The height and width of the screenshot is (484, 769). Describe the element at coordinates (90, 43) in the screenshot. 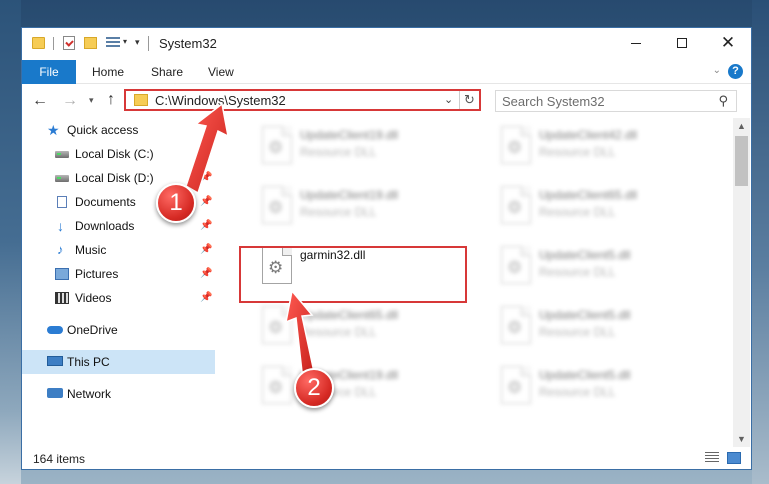

I see `new-folder-icon` at that location.